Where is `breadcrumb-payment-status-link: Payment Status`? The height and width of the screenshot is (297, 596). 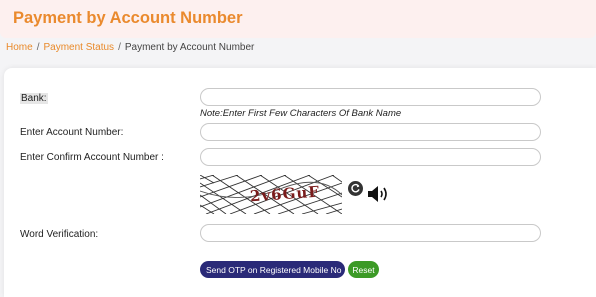 breadcrumb-payment-status-link: Payment Status is located at coordinates (78, 47).